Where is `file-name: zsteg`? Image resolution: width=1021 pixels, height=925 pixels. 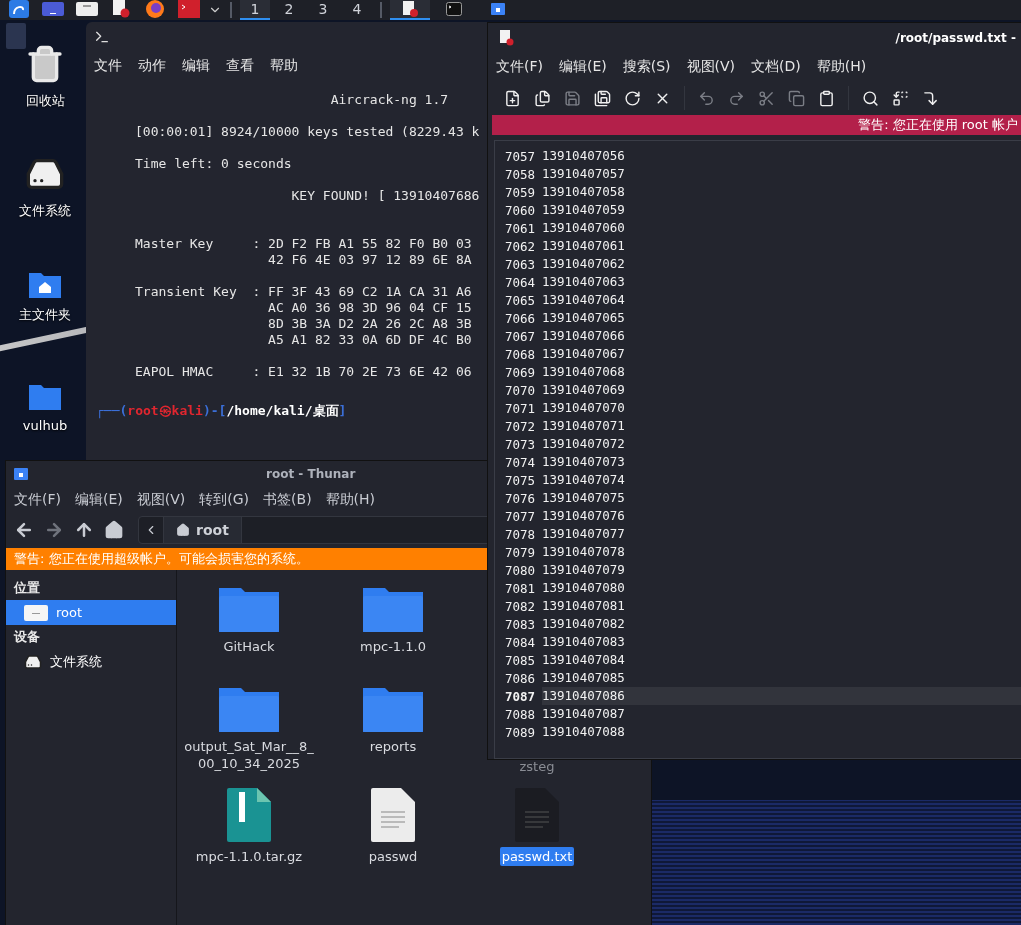 file-name: zsteg is located at coordinates (537, 766).